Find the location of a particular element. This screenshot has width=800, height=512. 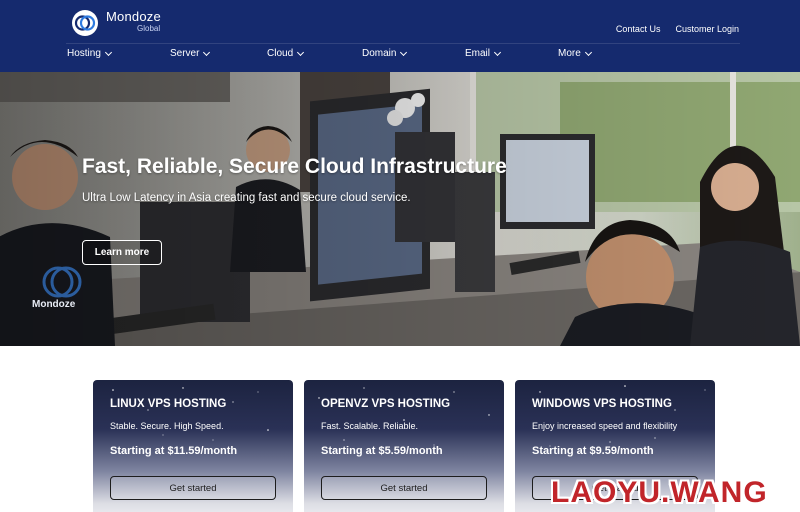

nav-item-email: Email is located at coordinates (483, 53).